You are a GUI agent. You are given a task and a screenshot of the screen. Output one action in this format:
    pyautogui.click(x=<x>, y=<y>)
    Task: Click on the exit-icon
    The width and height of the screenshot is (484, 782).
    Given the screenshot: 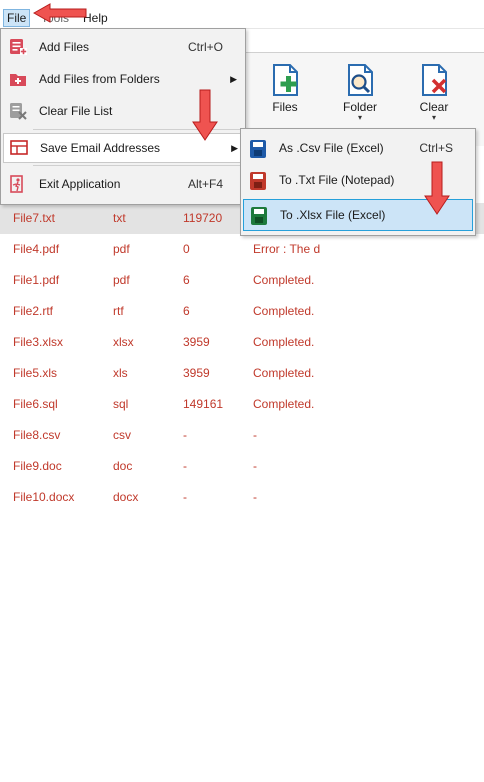 What is the action you would take?
    pyautogui.click(x=18, y=184)
    